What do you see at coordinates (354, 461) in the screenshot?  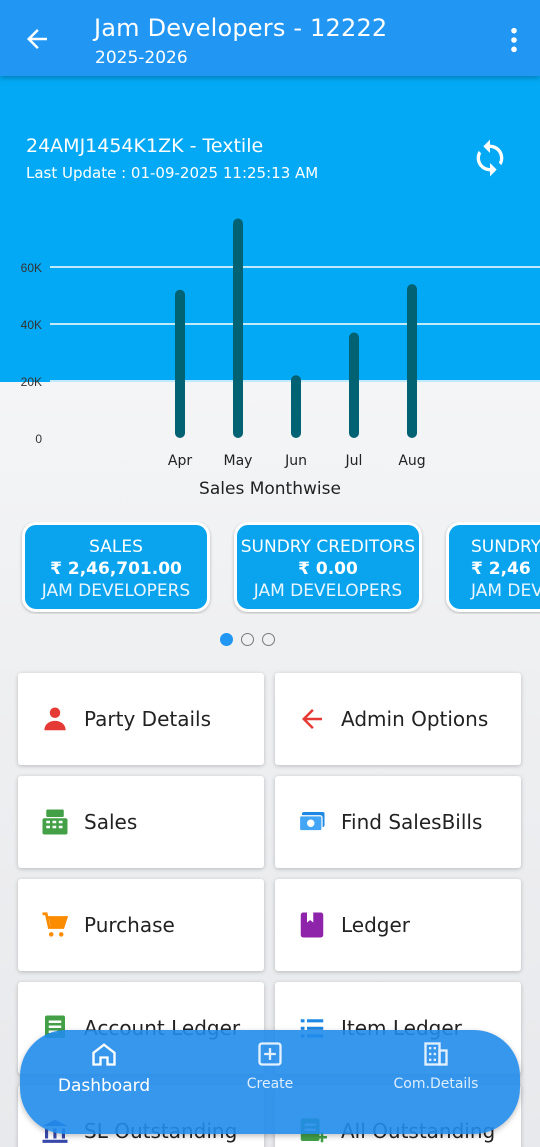 I see `x-tick-label: Jul` at bounding box center [354, 461].